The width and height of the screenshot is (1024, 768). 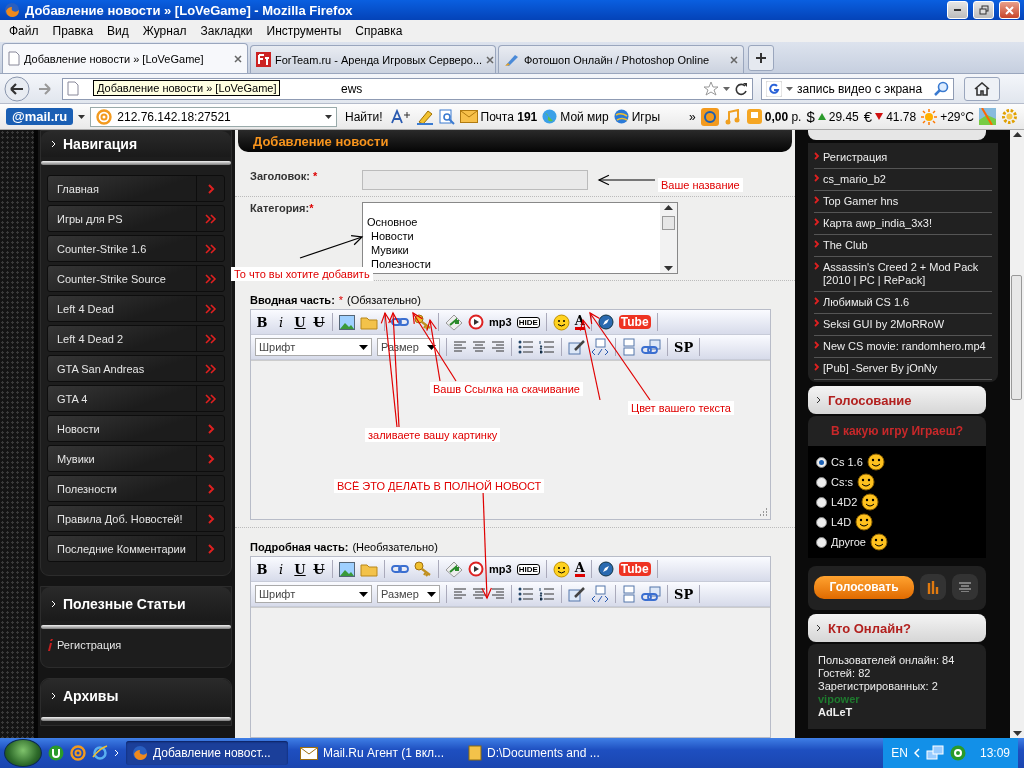 What do you see at coordinates (56, 753) in the screenshot?
I see `torrent-icon` at bounding box center [56, 753].